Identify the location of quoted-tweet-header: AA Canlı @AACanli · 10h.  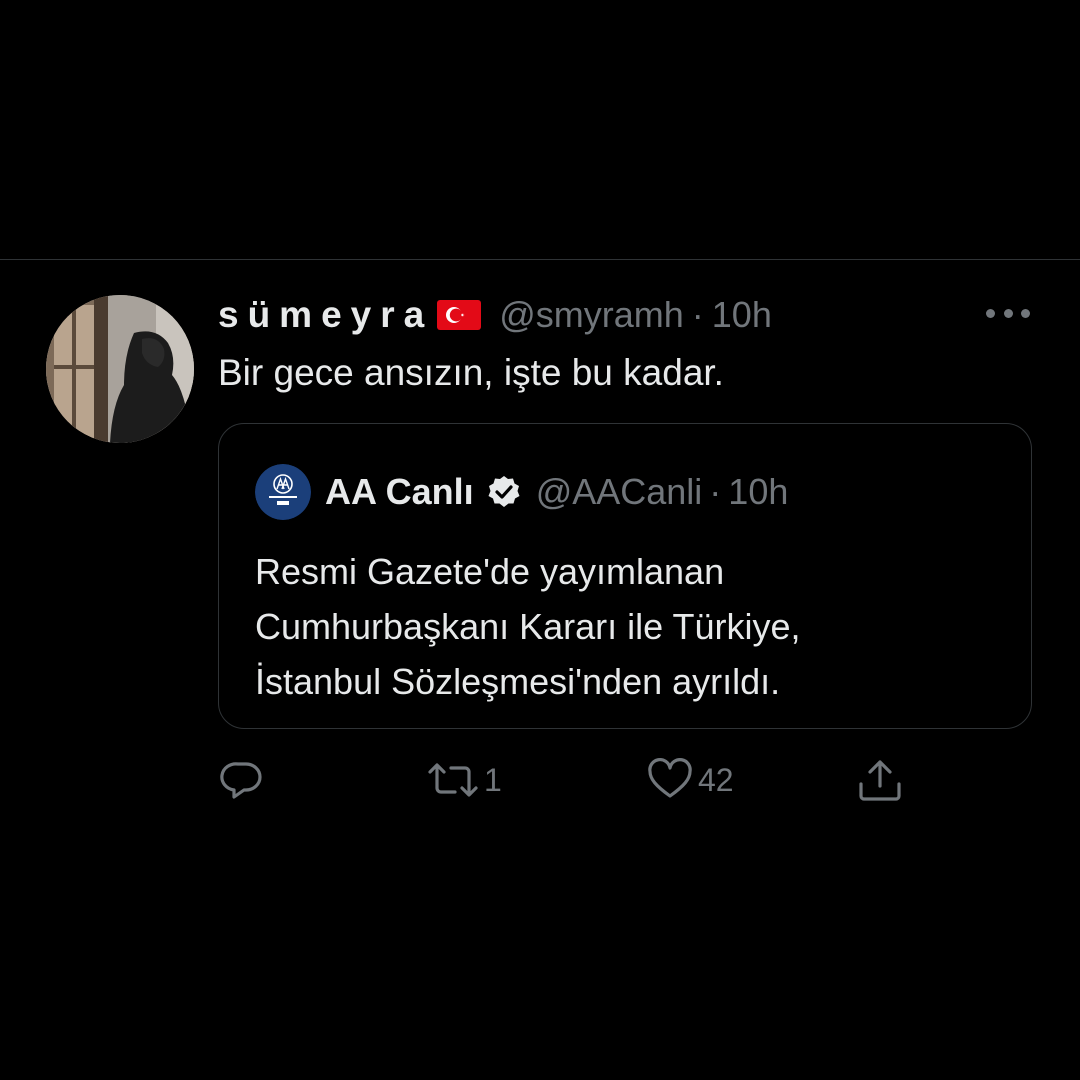
(521, 492).